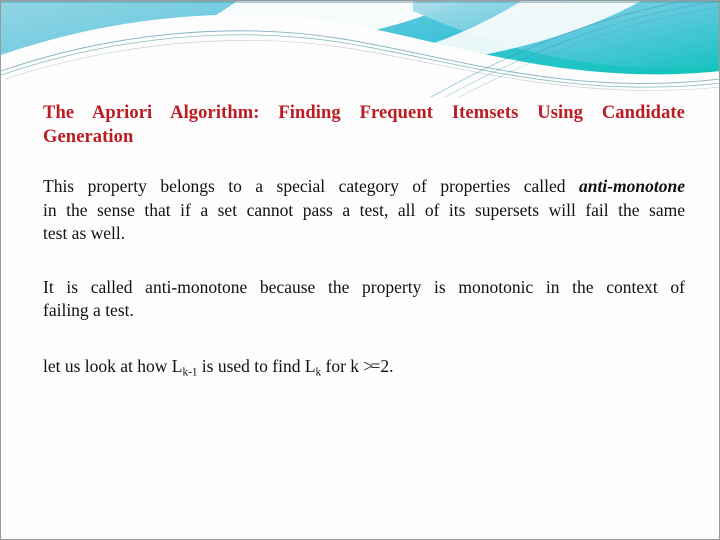 The image size is (720, 540). What do you see at coordinates (256, 365) in the screenshot?
I see `paragraph3-text-part-2: is used to find L` at bounding box center [256, 365].